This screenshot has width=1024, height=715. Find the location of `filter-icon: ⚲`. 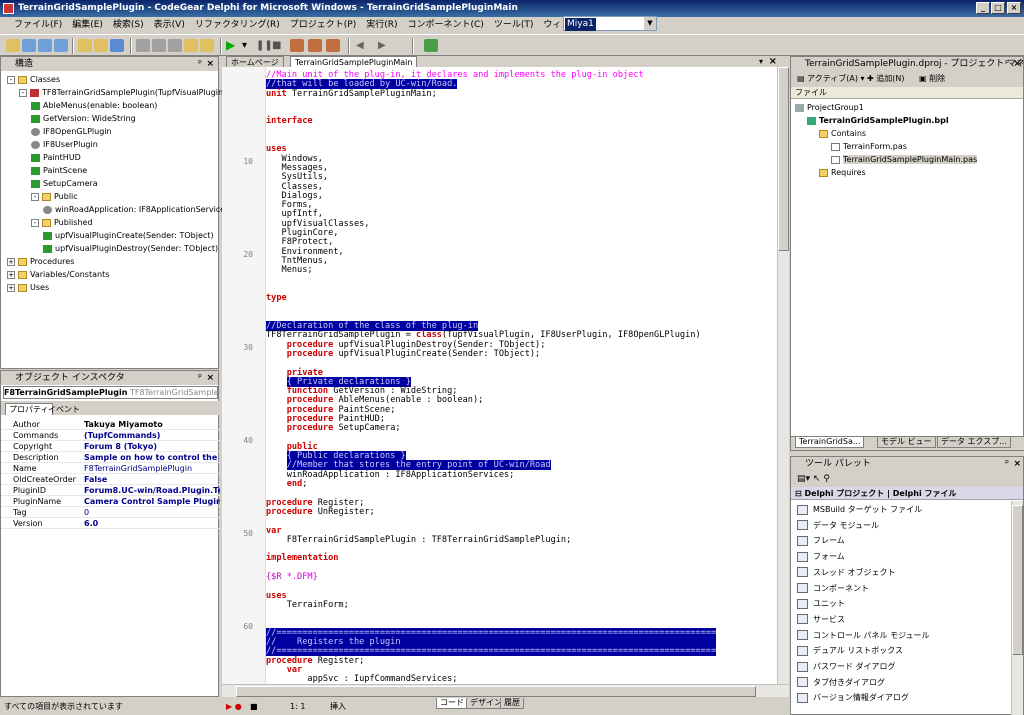

filter-icon: ⚲ is located at coordinates (826, 479).